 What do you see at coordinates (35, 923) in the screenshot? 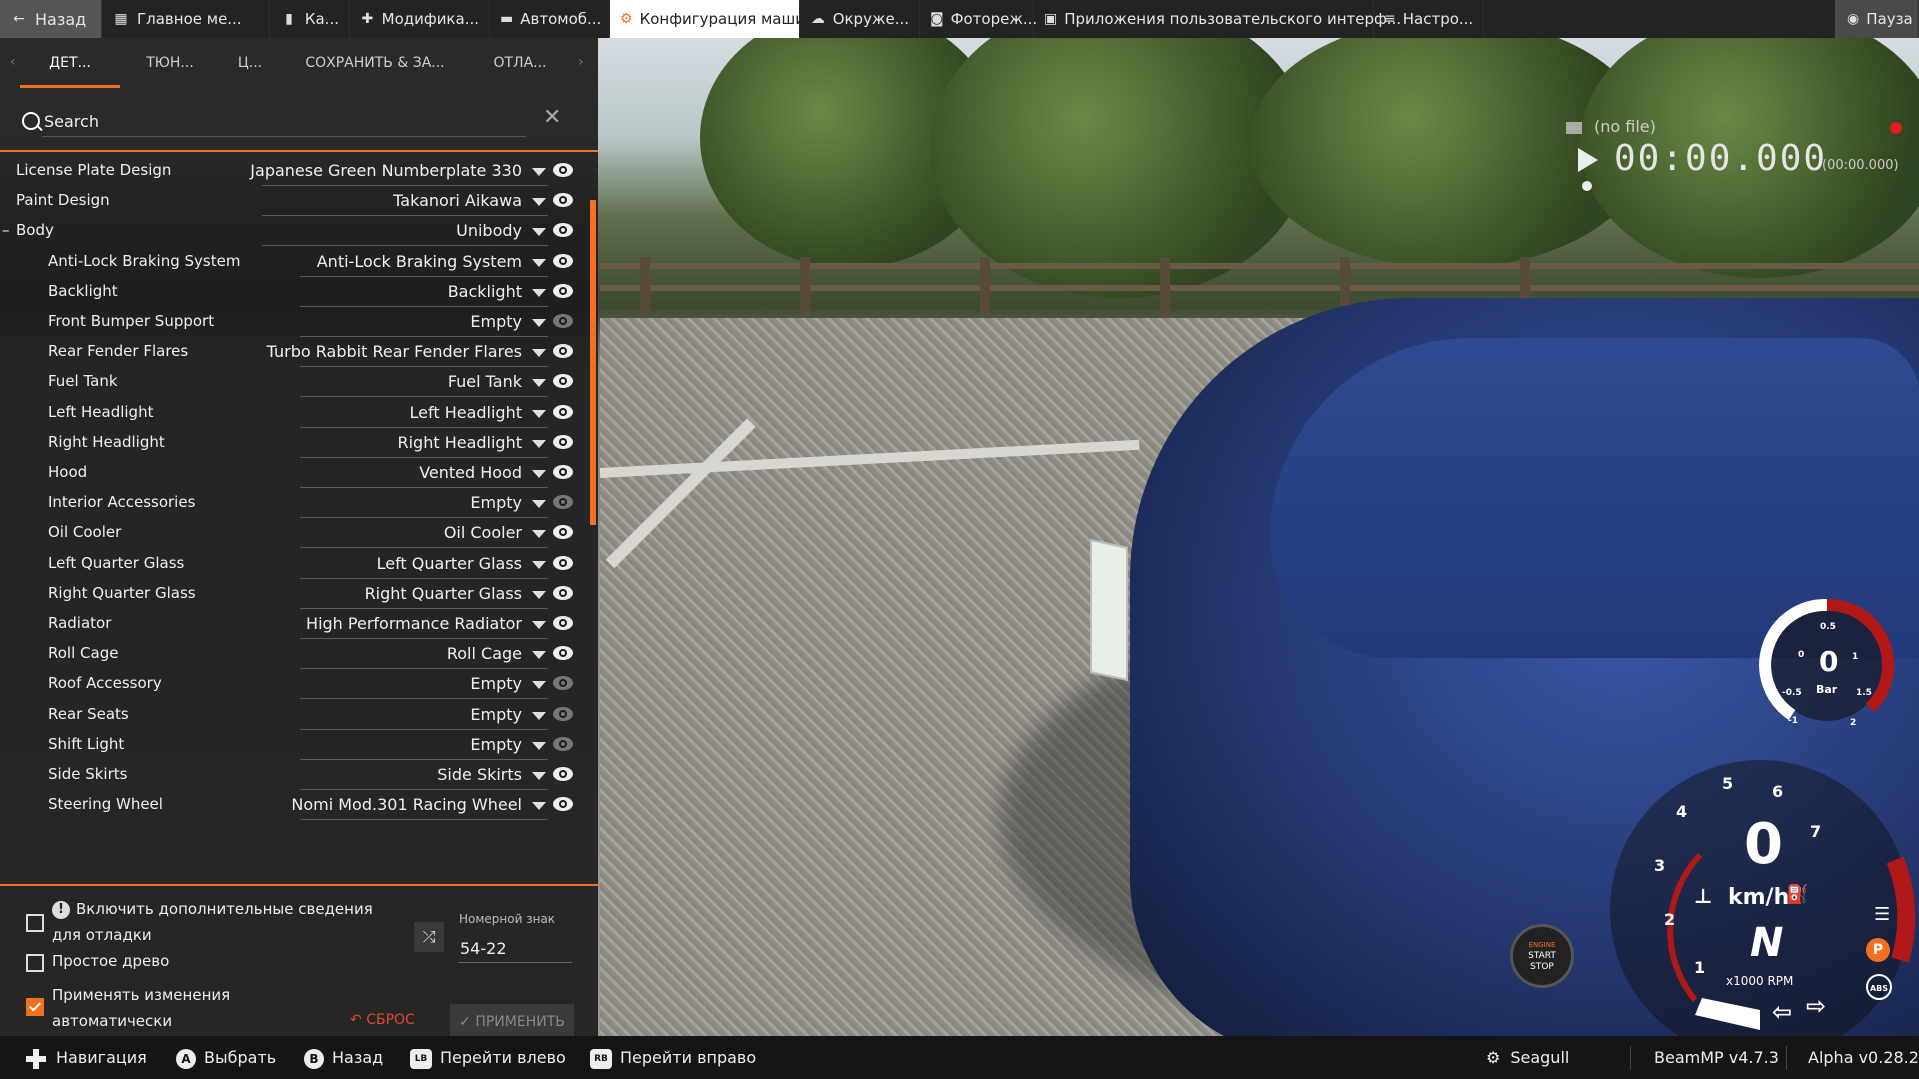
I see `debug-checkbox` at bounding box center [35, 923].